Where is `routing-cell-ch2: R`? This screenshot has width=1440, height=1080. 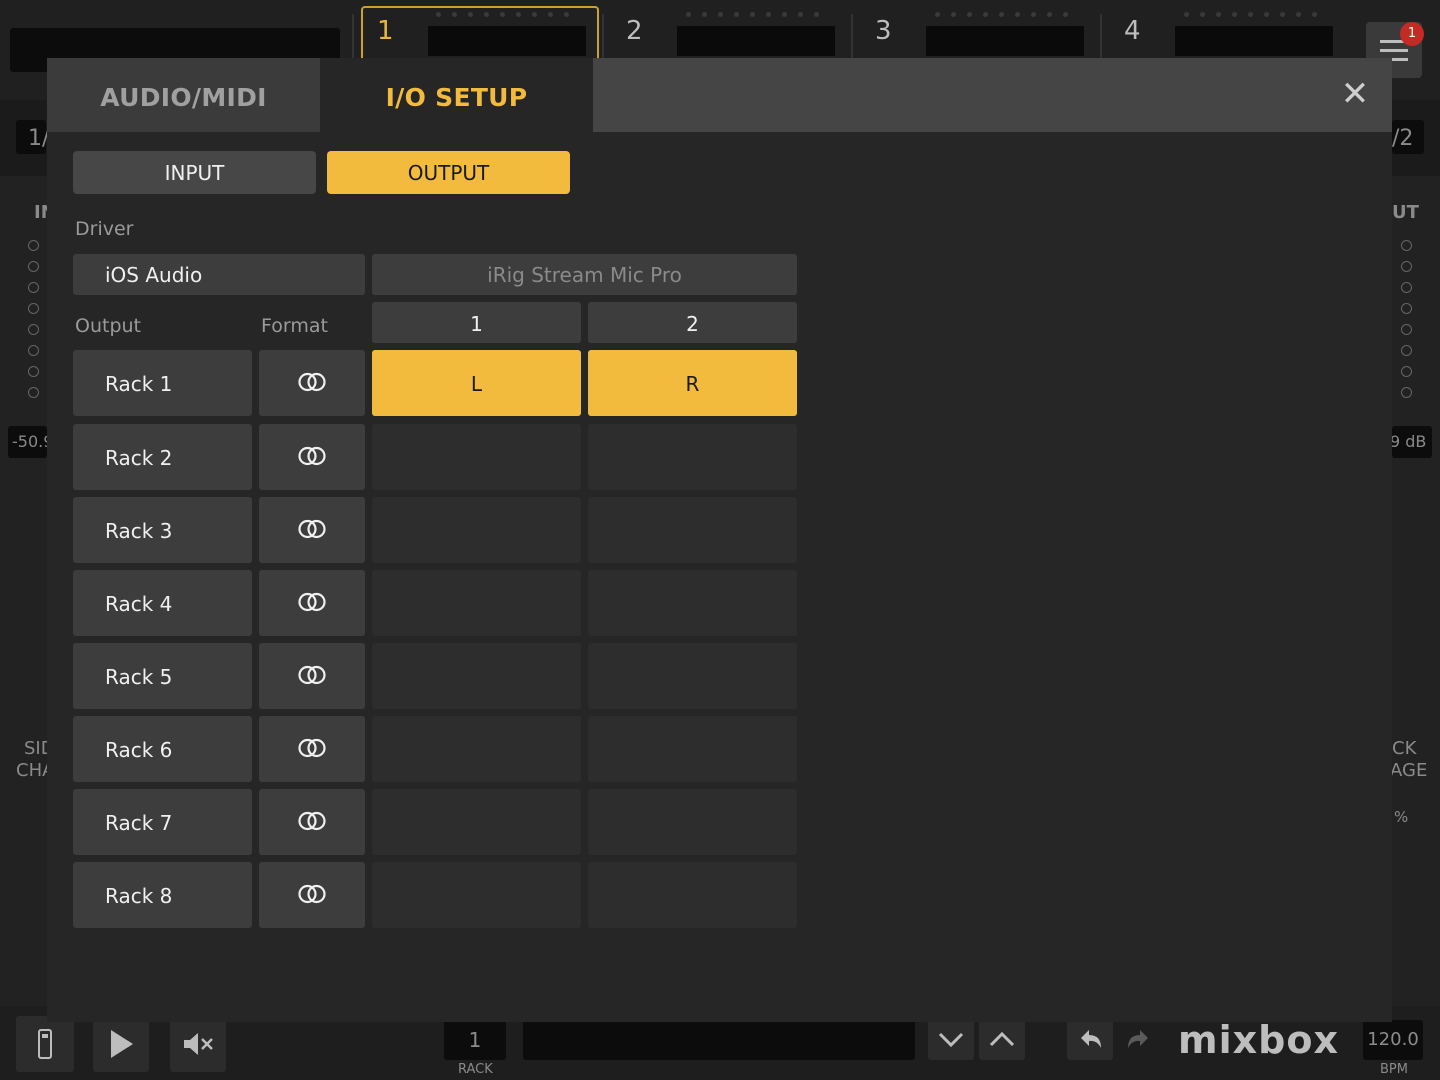 routing-cell-ch2: R is located at coordinates (692, 383).